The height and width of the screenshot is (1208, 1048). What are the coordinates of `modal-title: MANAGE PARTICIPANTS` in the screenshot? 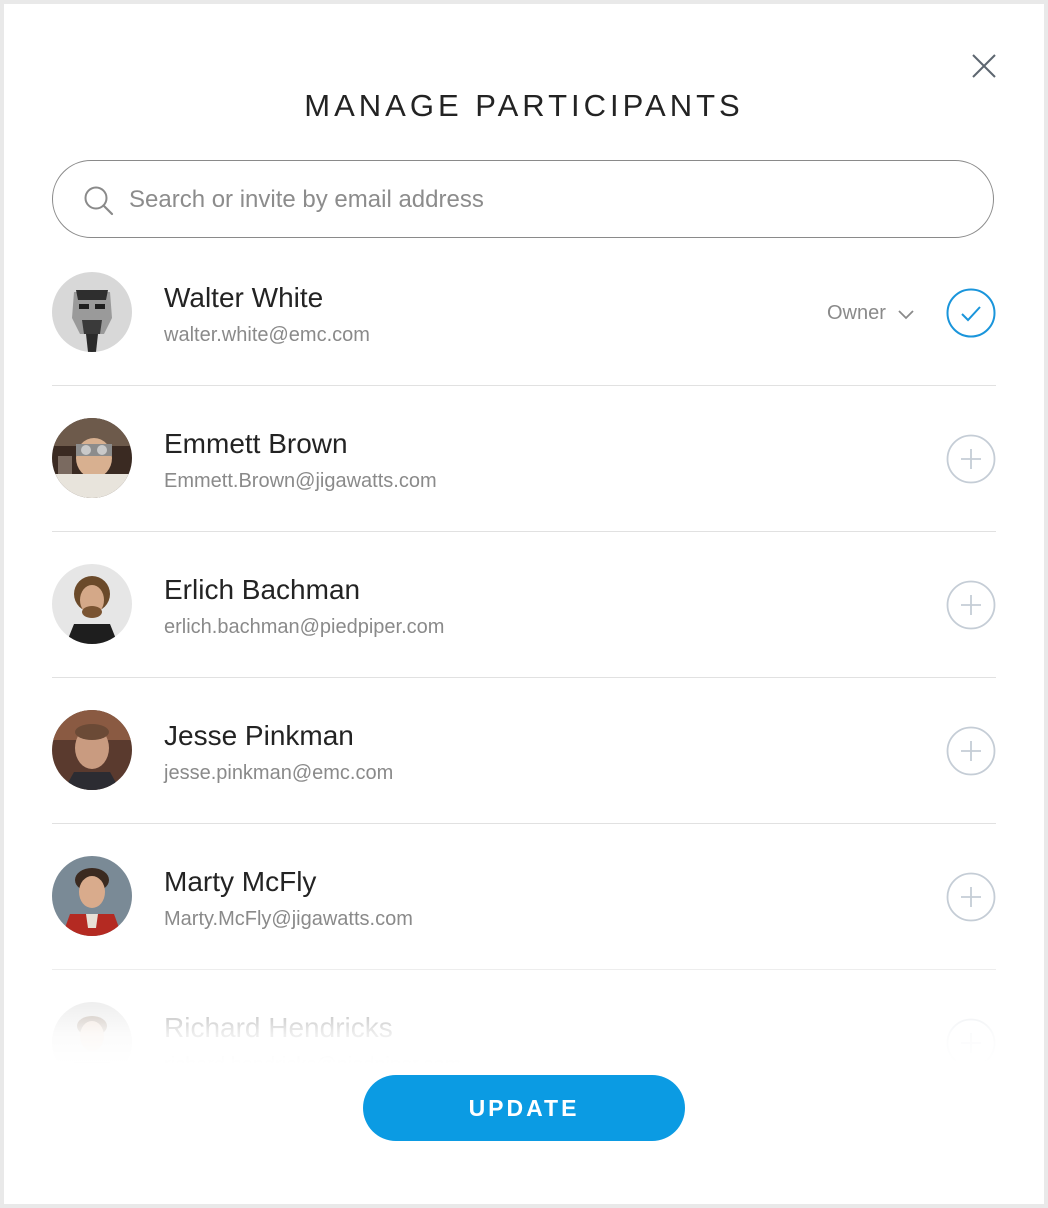 It's located at (524, 105).